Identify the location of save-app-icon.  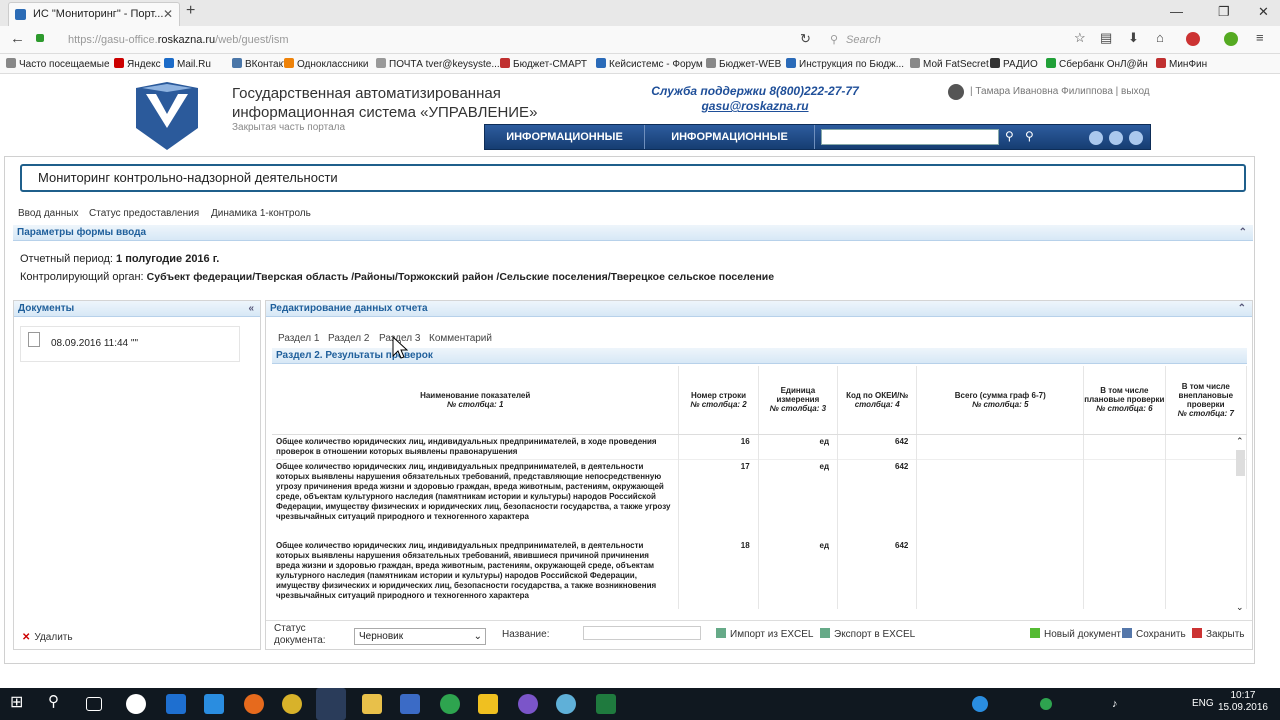
(410, 704).